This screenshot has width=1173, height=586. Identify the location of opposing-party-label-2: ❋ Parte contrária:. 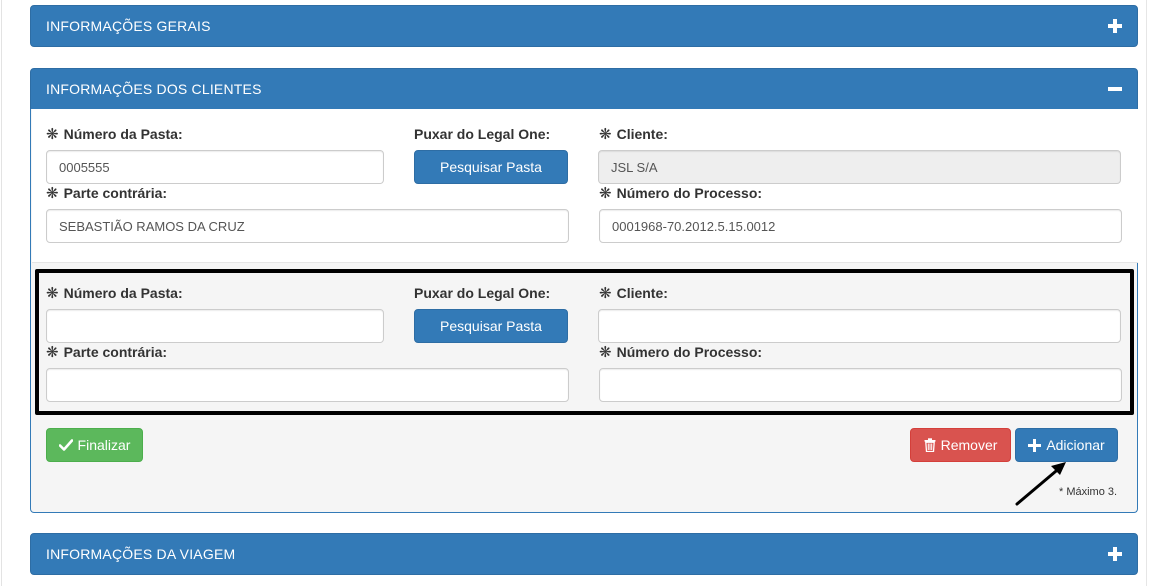
(107, 352).